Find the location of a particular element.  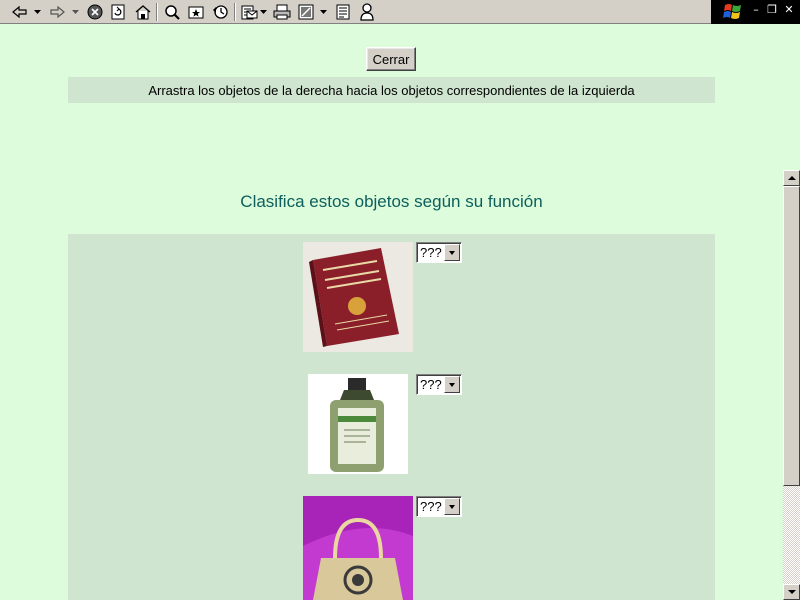

page-heading: Clasifica estos objetos según su función is located at coordinates (391, 201).